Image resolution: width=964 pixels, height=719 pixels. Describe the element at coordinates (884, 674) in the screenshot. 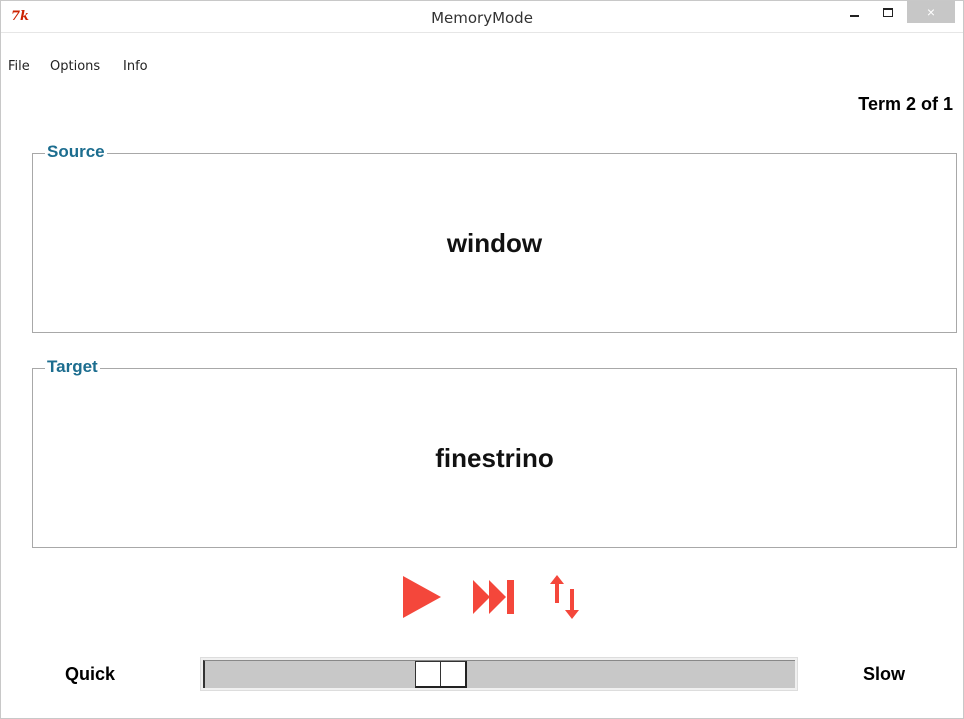

I see `slow-label: Slow` at that location.